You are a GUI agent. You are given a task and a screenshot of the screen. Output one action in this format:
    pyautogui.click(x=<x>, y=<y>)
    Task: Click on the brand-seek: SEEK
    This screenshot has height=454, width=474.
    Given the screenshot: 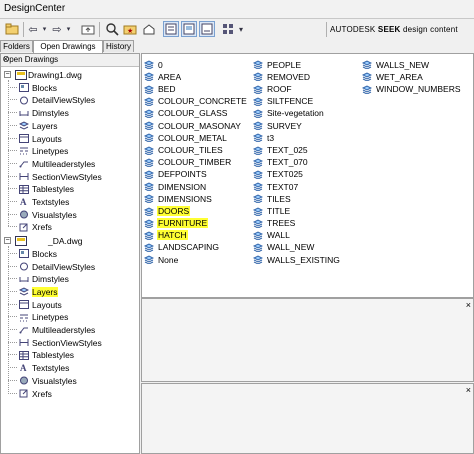 What is the action you would take?
    pyautogui.click(x=389, y=29)
    